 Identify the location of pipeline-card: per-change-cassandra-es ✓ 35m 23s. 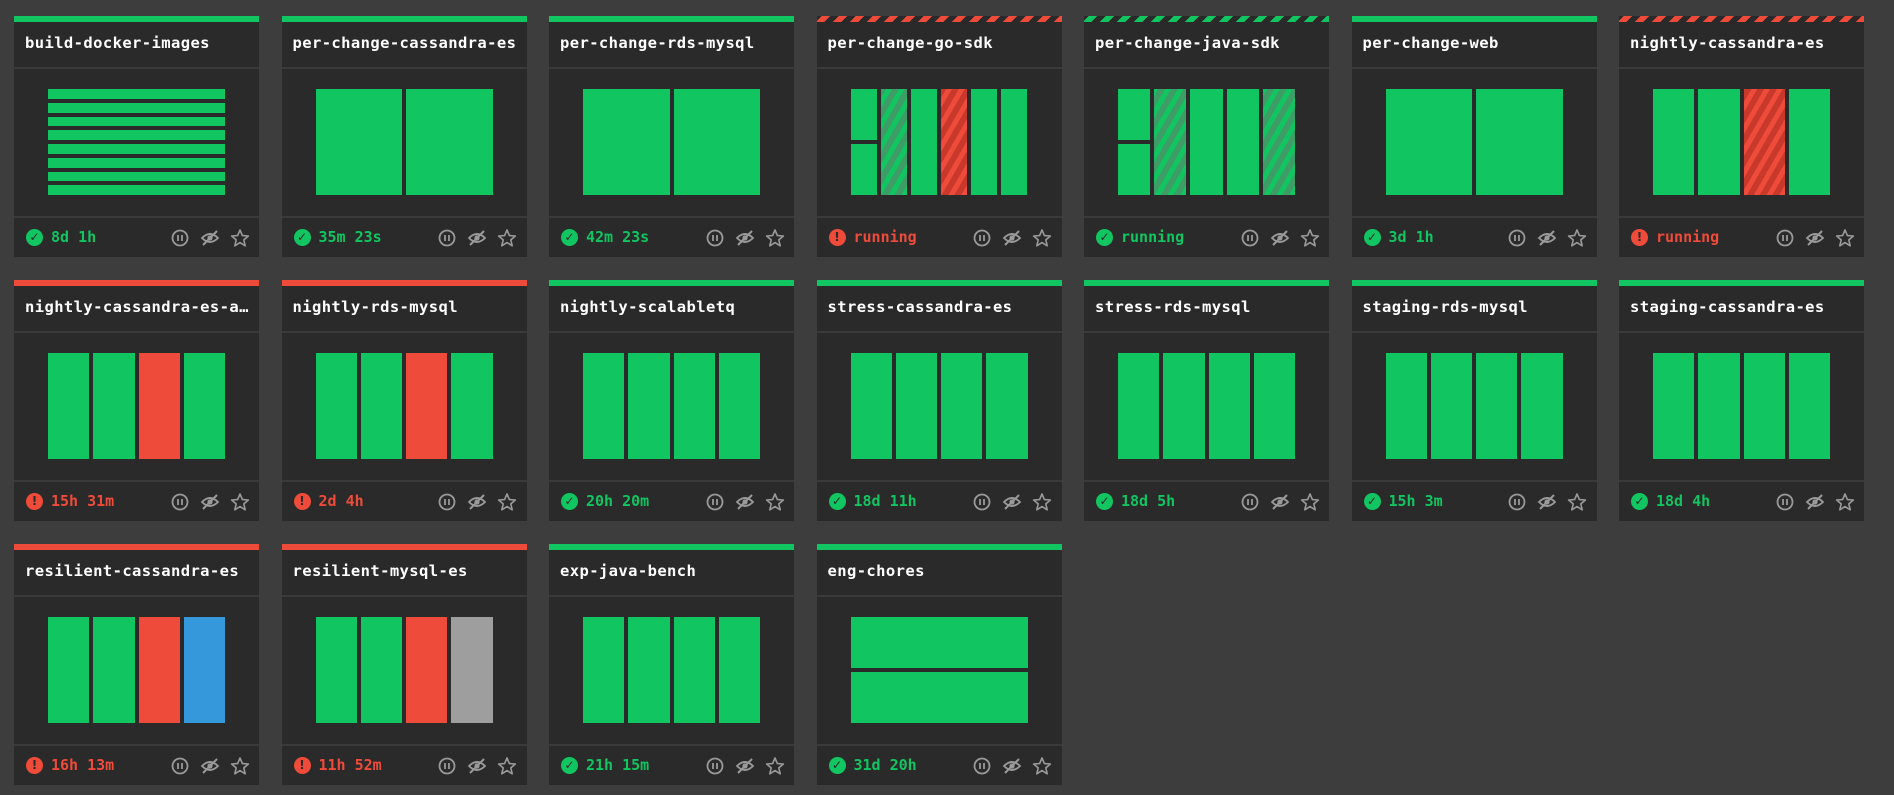
(404, 136).